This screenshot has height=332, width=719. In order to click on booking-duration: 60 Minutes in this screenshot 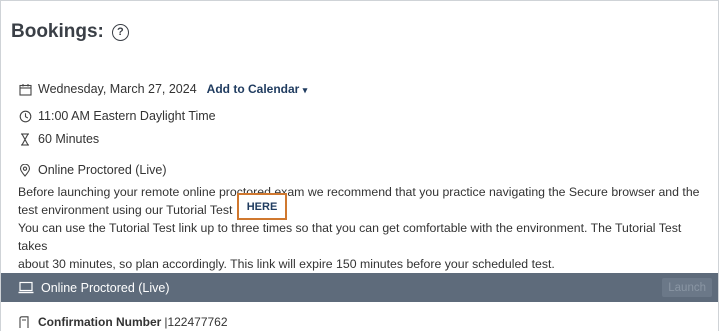, I will do `click(69, 139)`.